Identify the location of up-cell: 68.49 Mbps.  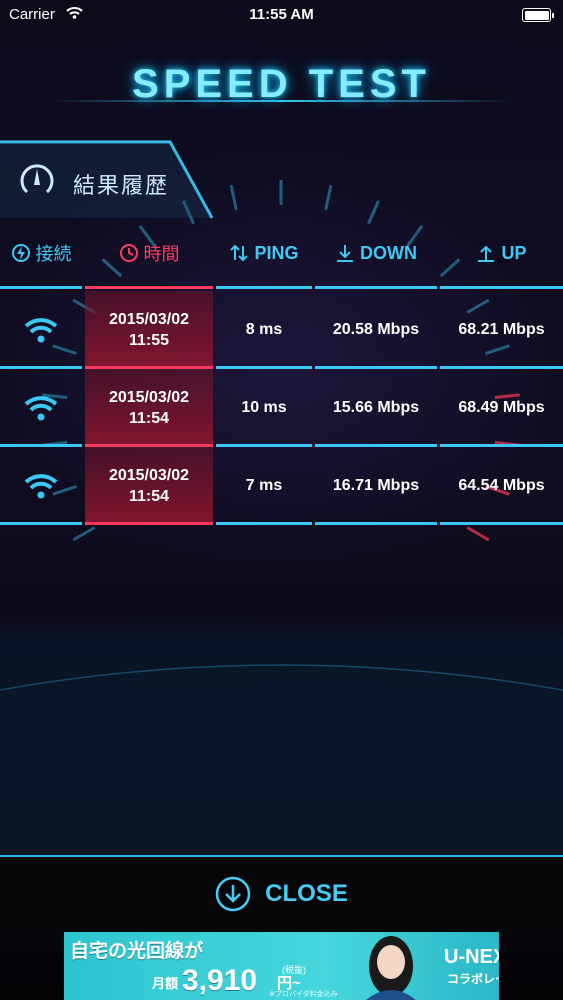
(501, 408).